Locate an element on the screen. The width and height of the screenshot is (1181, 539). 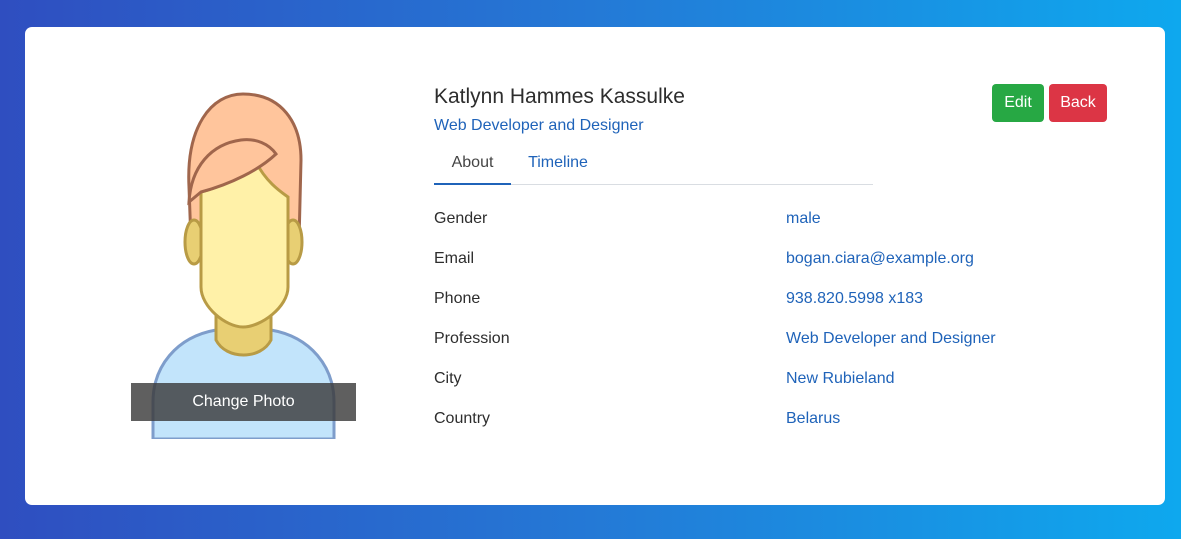
profile-title: Web Developer and Designer is located at coordinates (539, 125).